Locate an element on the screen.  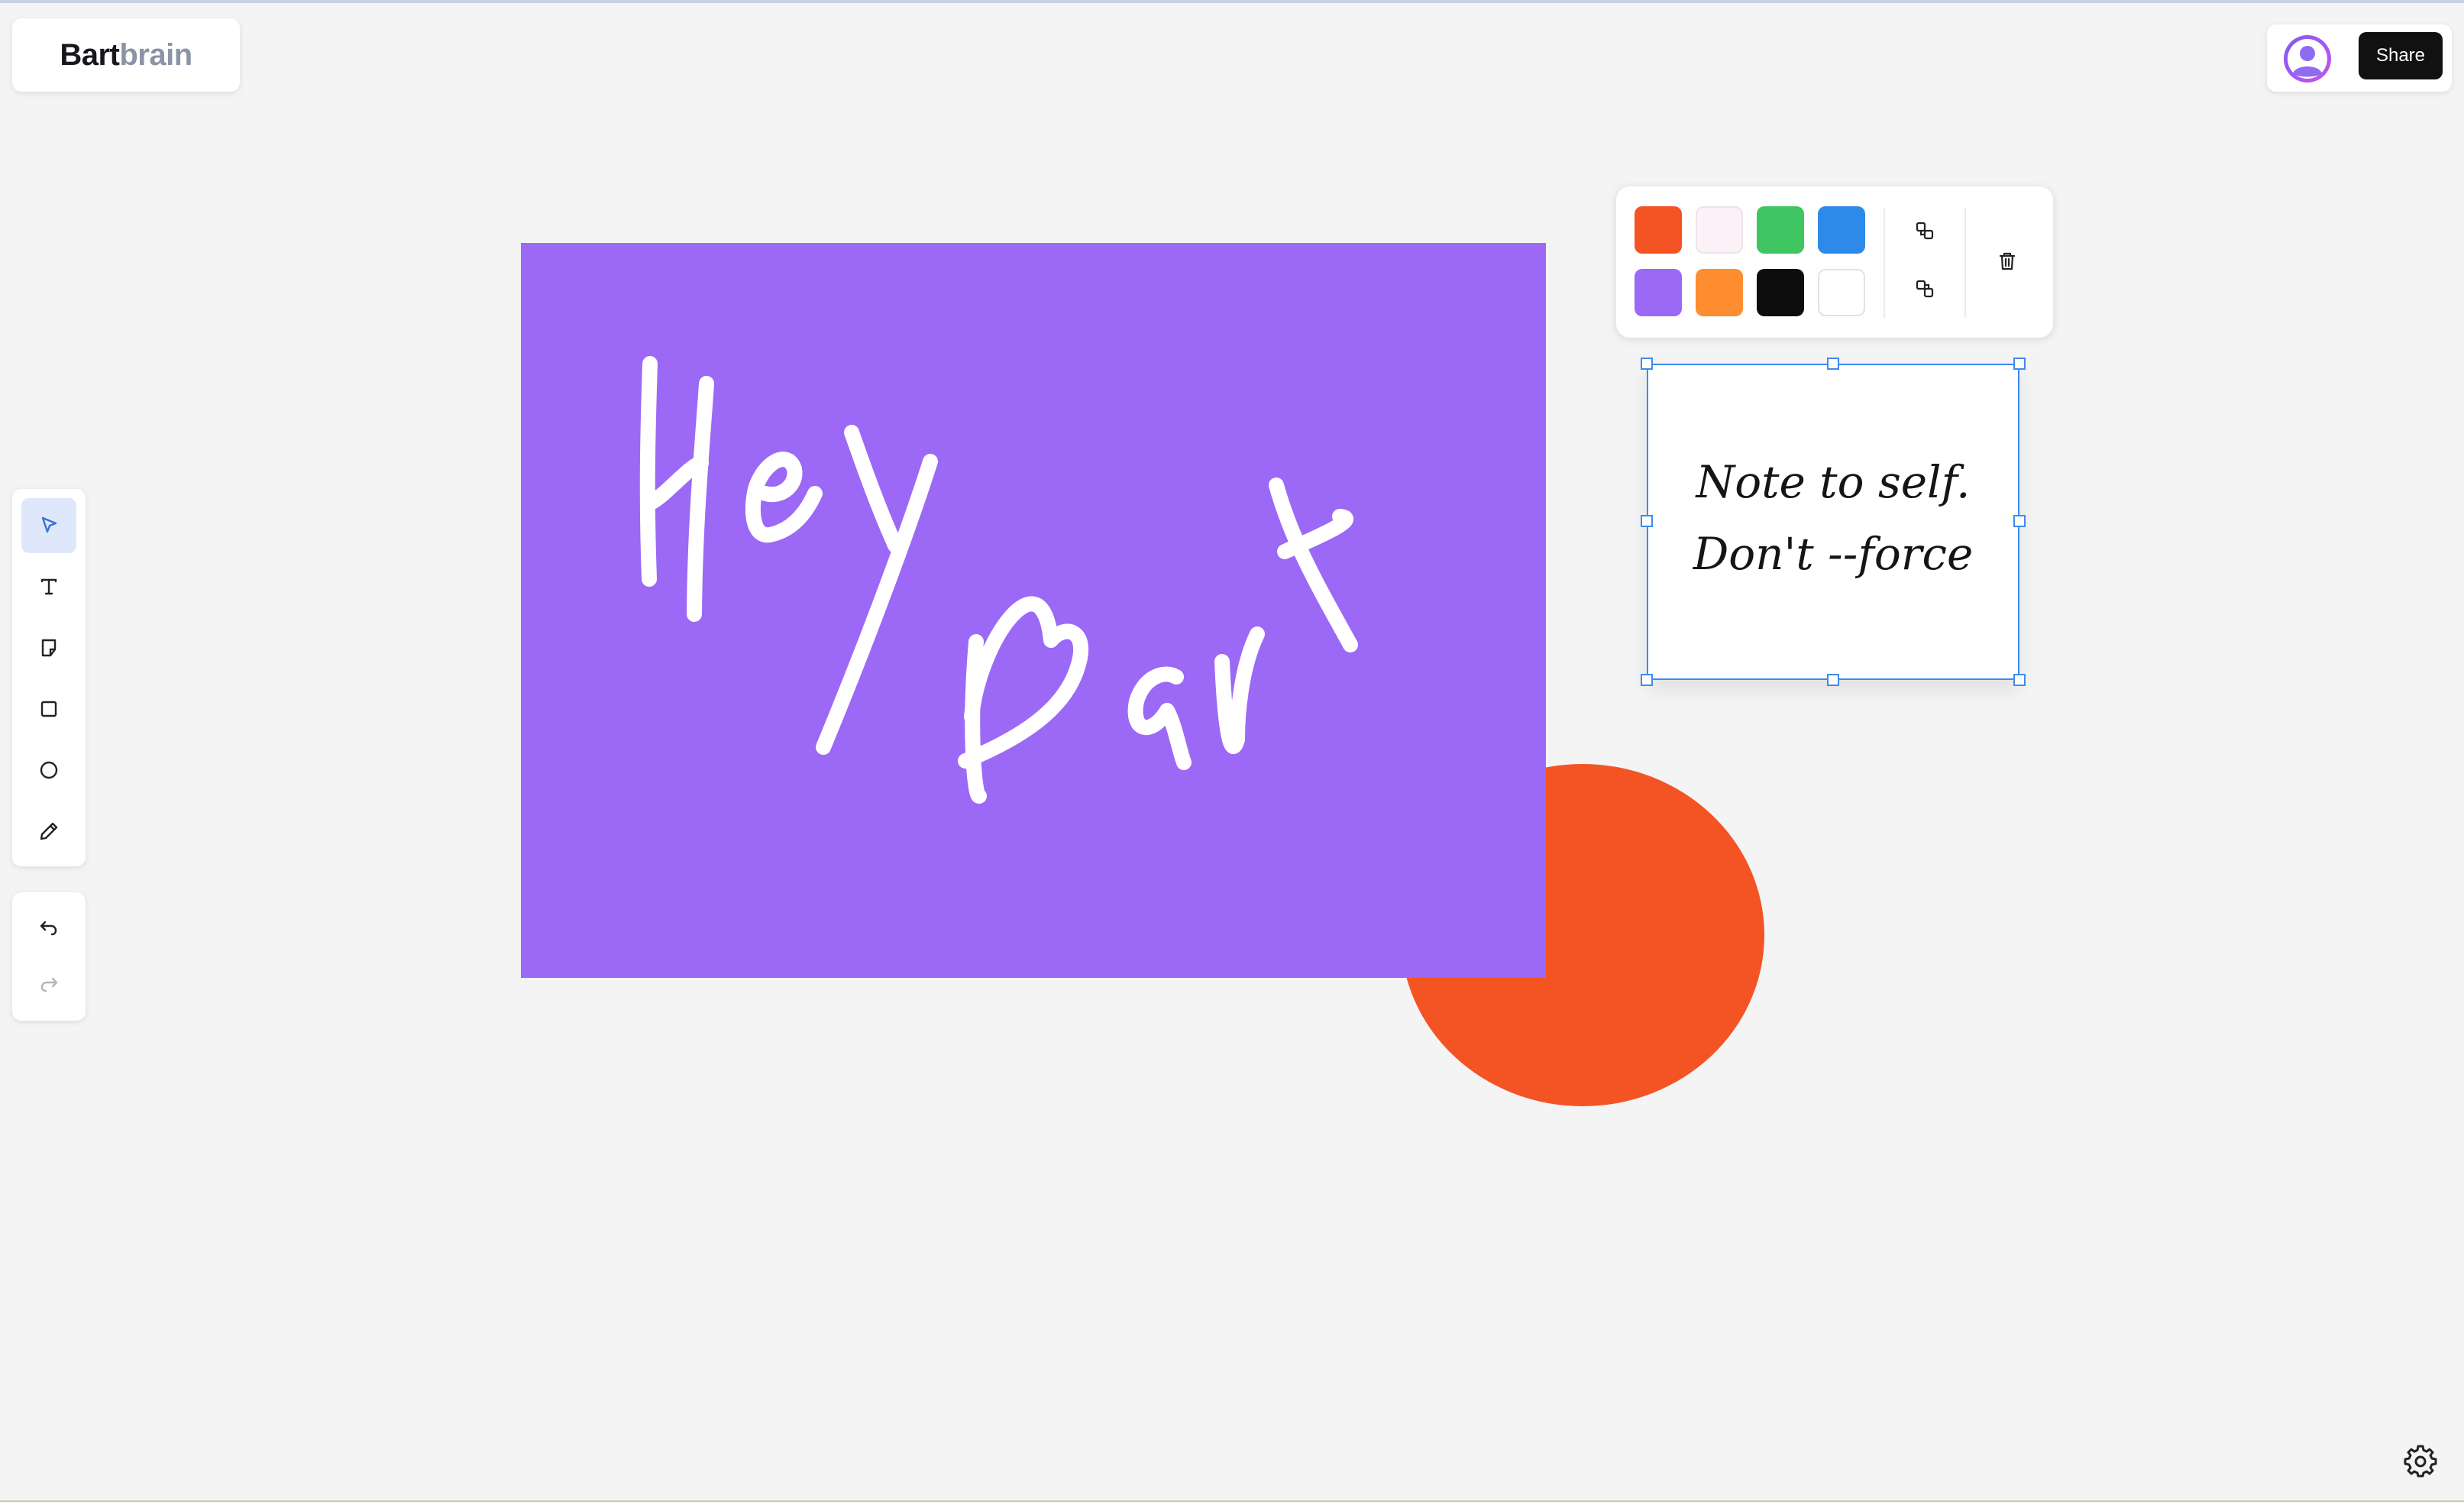
send-backward-icon is located at coordinates (1925, 289).